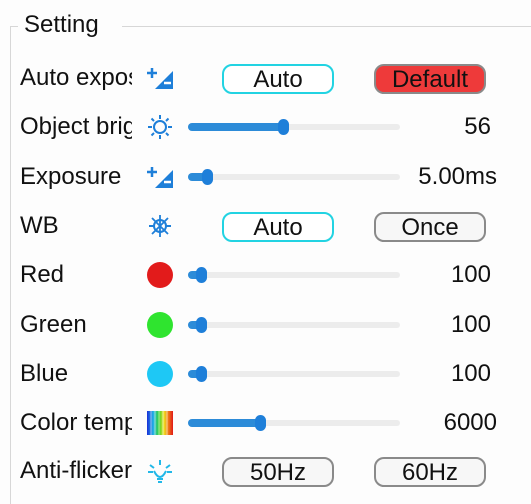 The width and height of the screenshot is (531, 504). Describe the element at coordinates (470, 422) in the screenshot. I see `color-temperature-value: 6000` at that location.